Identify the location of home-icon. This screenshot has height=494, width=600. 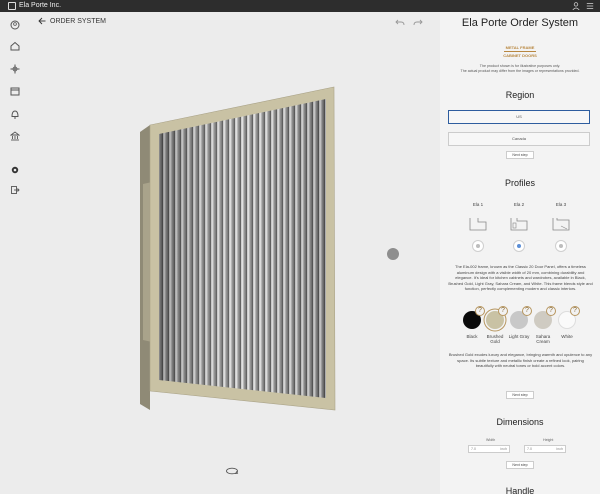
(15, 46).